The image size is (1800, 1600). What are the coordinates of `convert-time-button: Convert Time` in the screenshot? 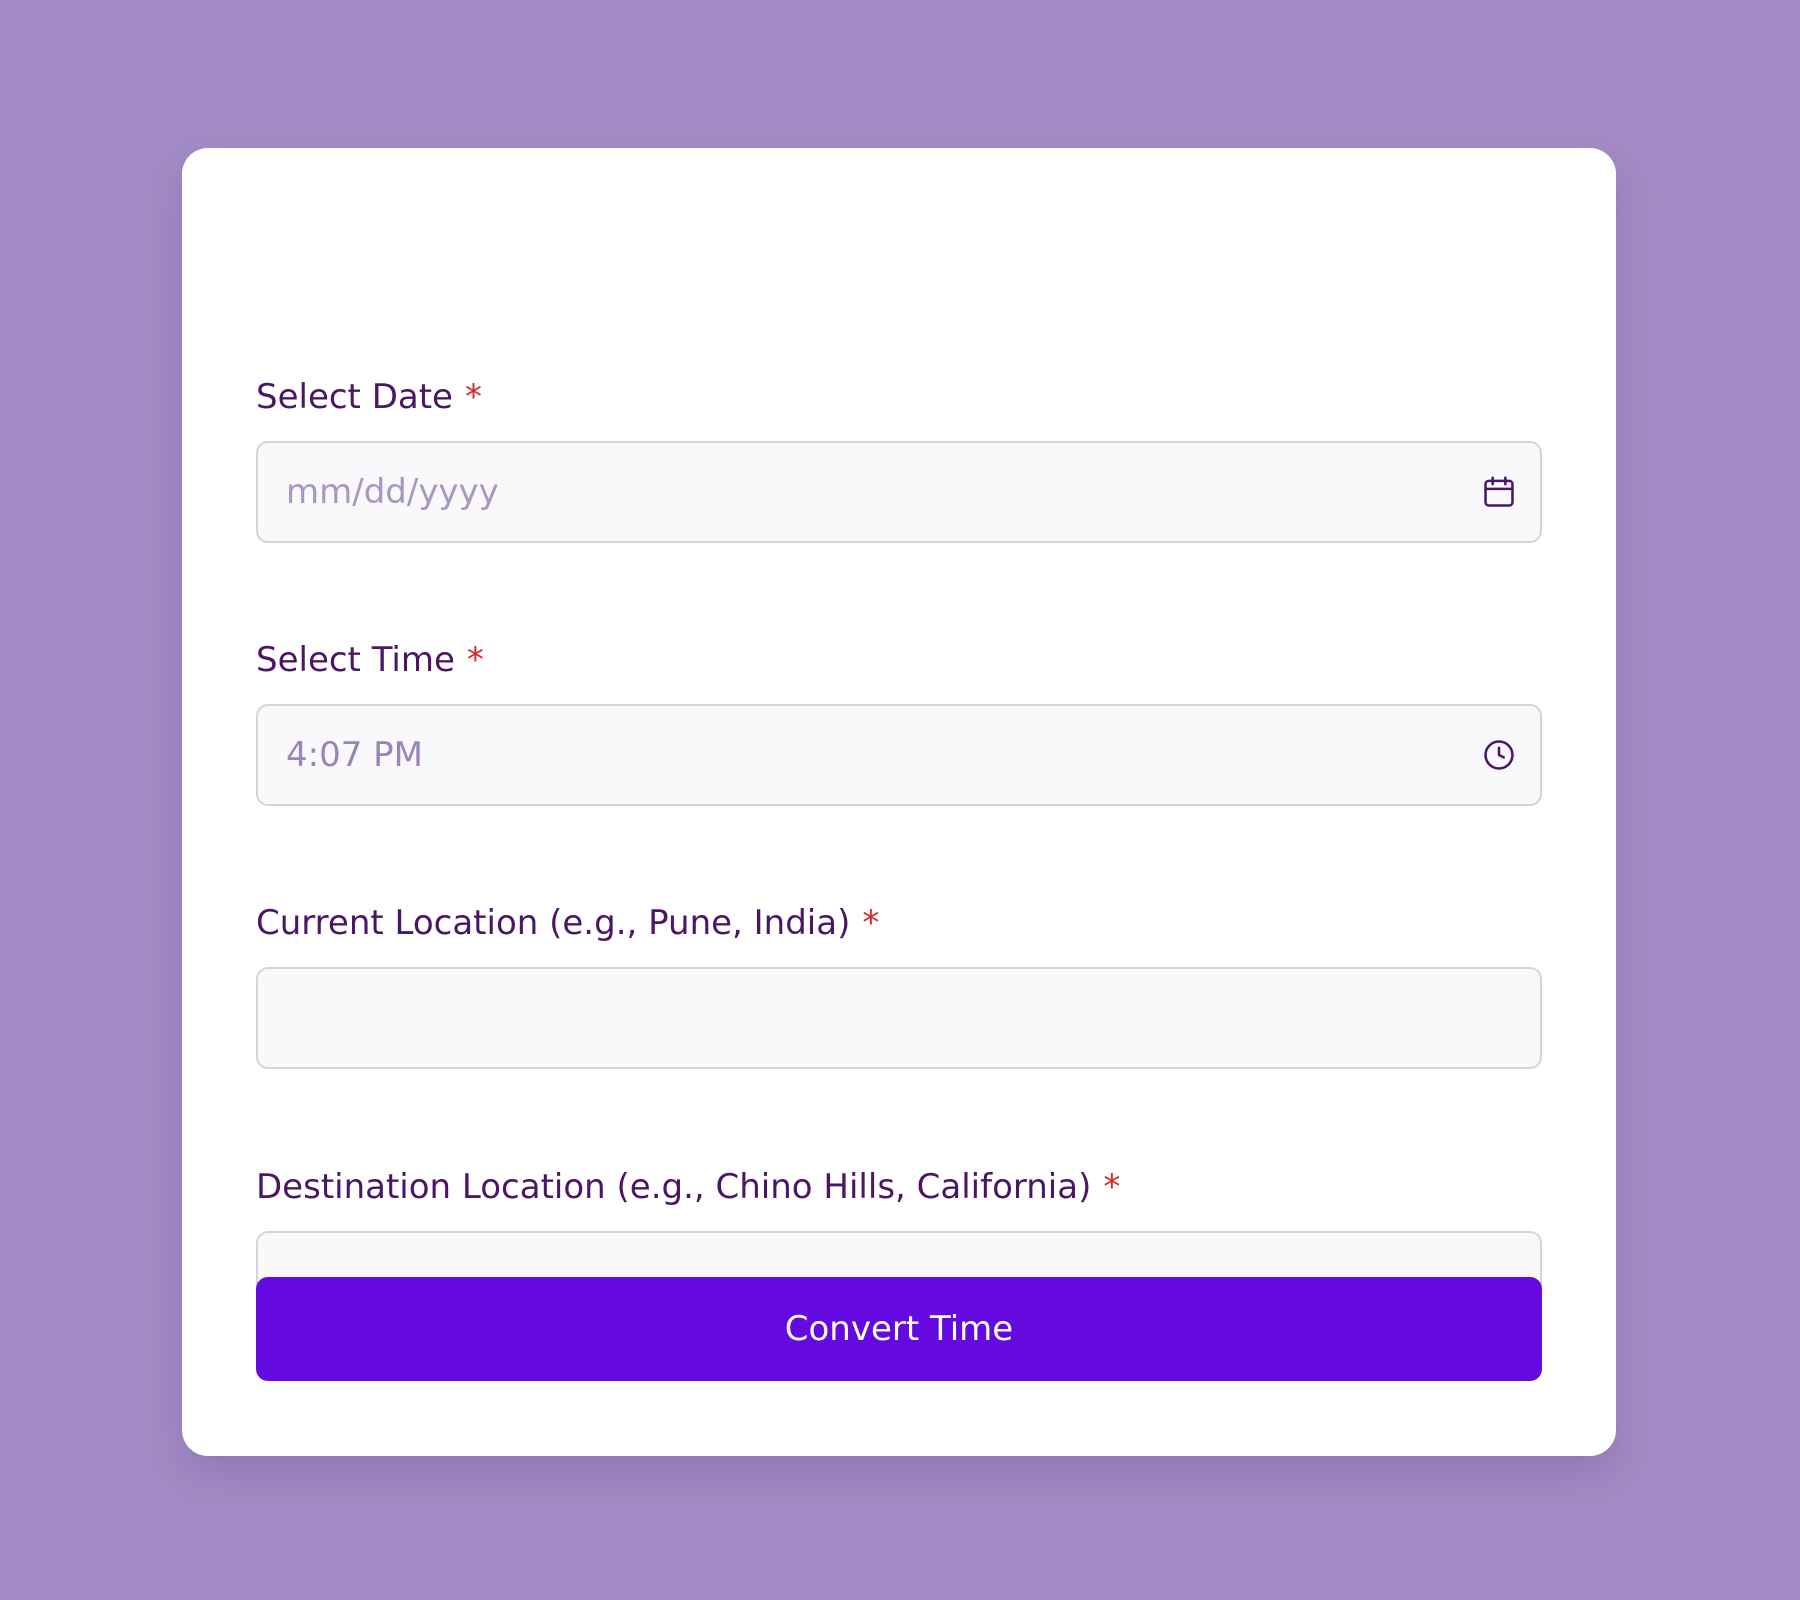 It's located at (899, 1329).